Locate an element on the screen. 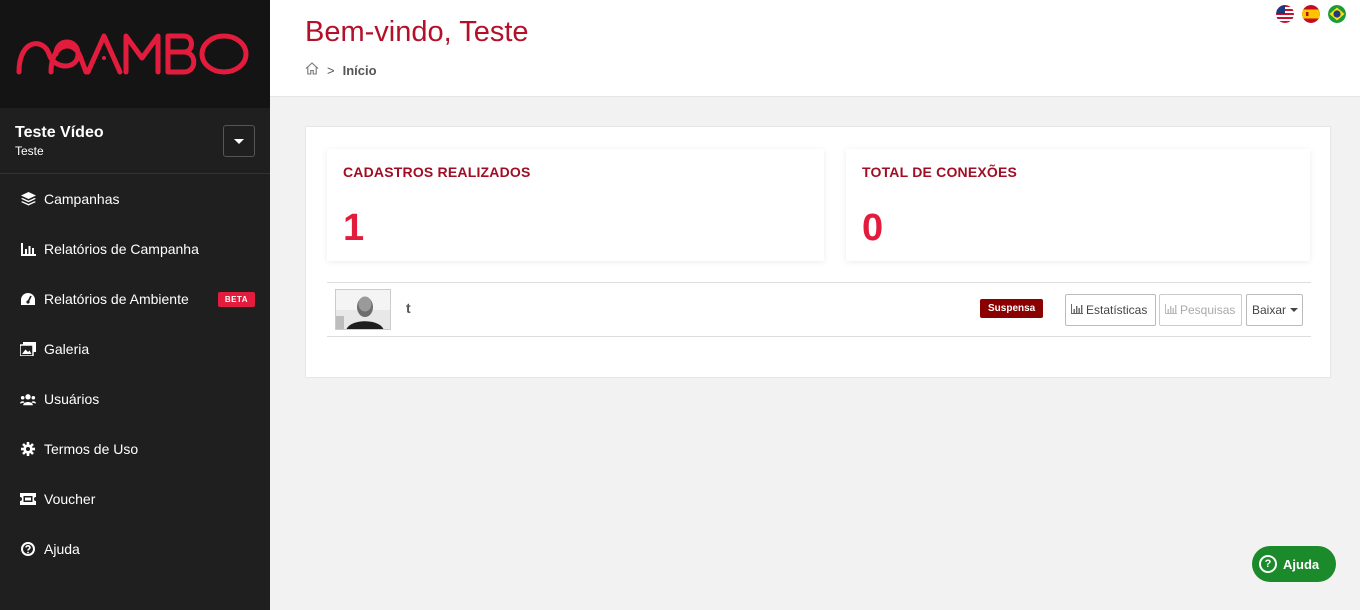  statistics-button: Estatísticas is located at coordinates (1110, 310).